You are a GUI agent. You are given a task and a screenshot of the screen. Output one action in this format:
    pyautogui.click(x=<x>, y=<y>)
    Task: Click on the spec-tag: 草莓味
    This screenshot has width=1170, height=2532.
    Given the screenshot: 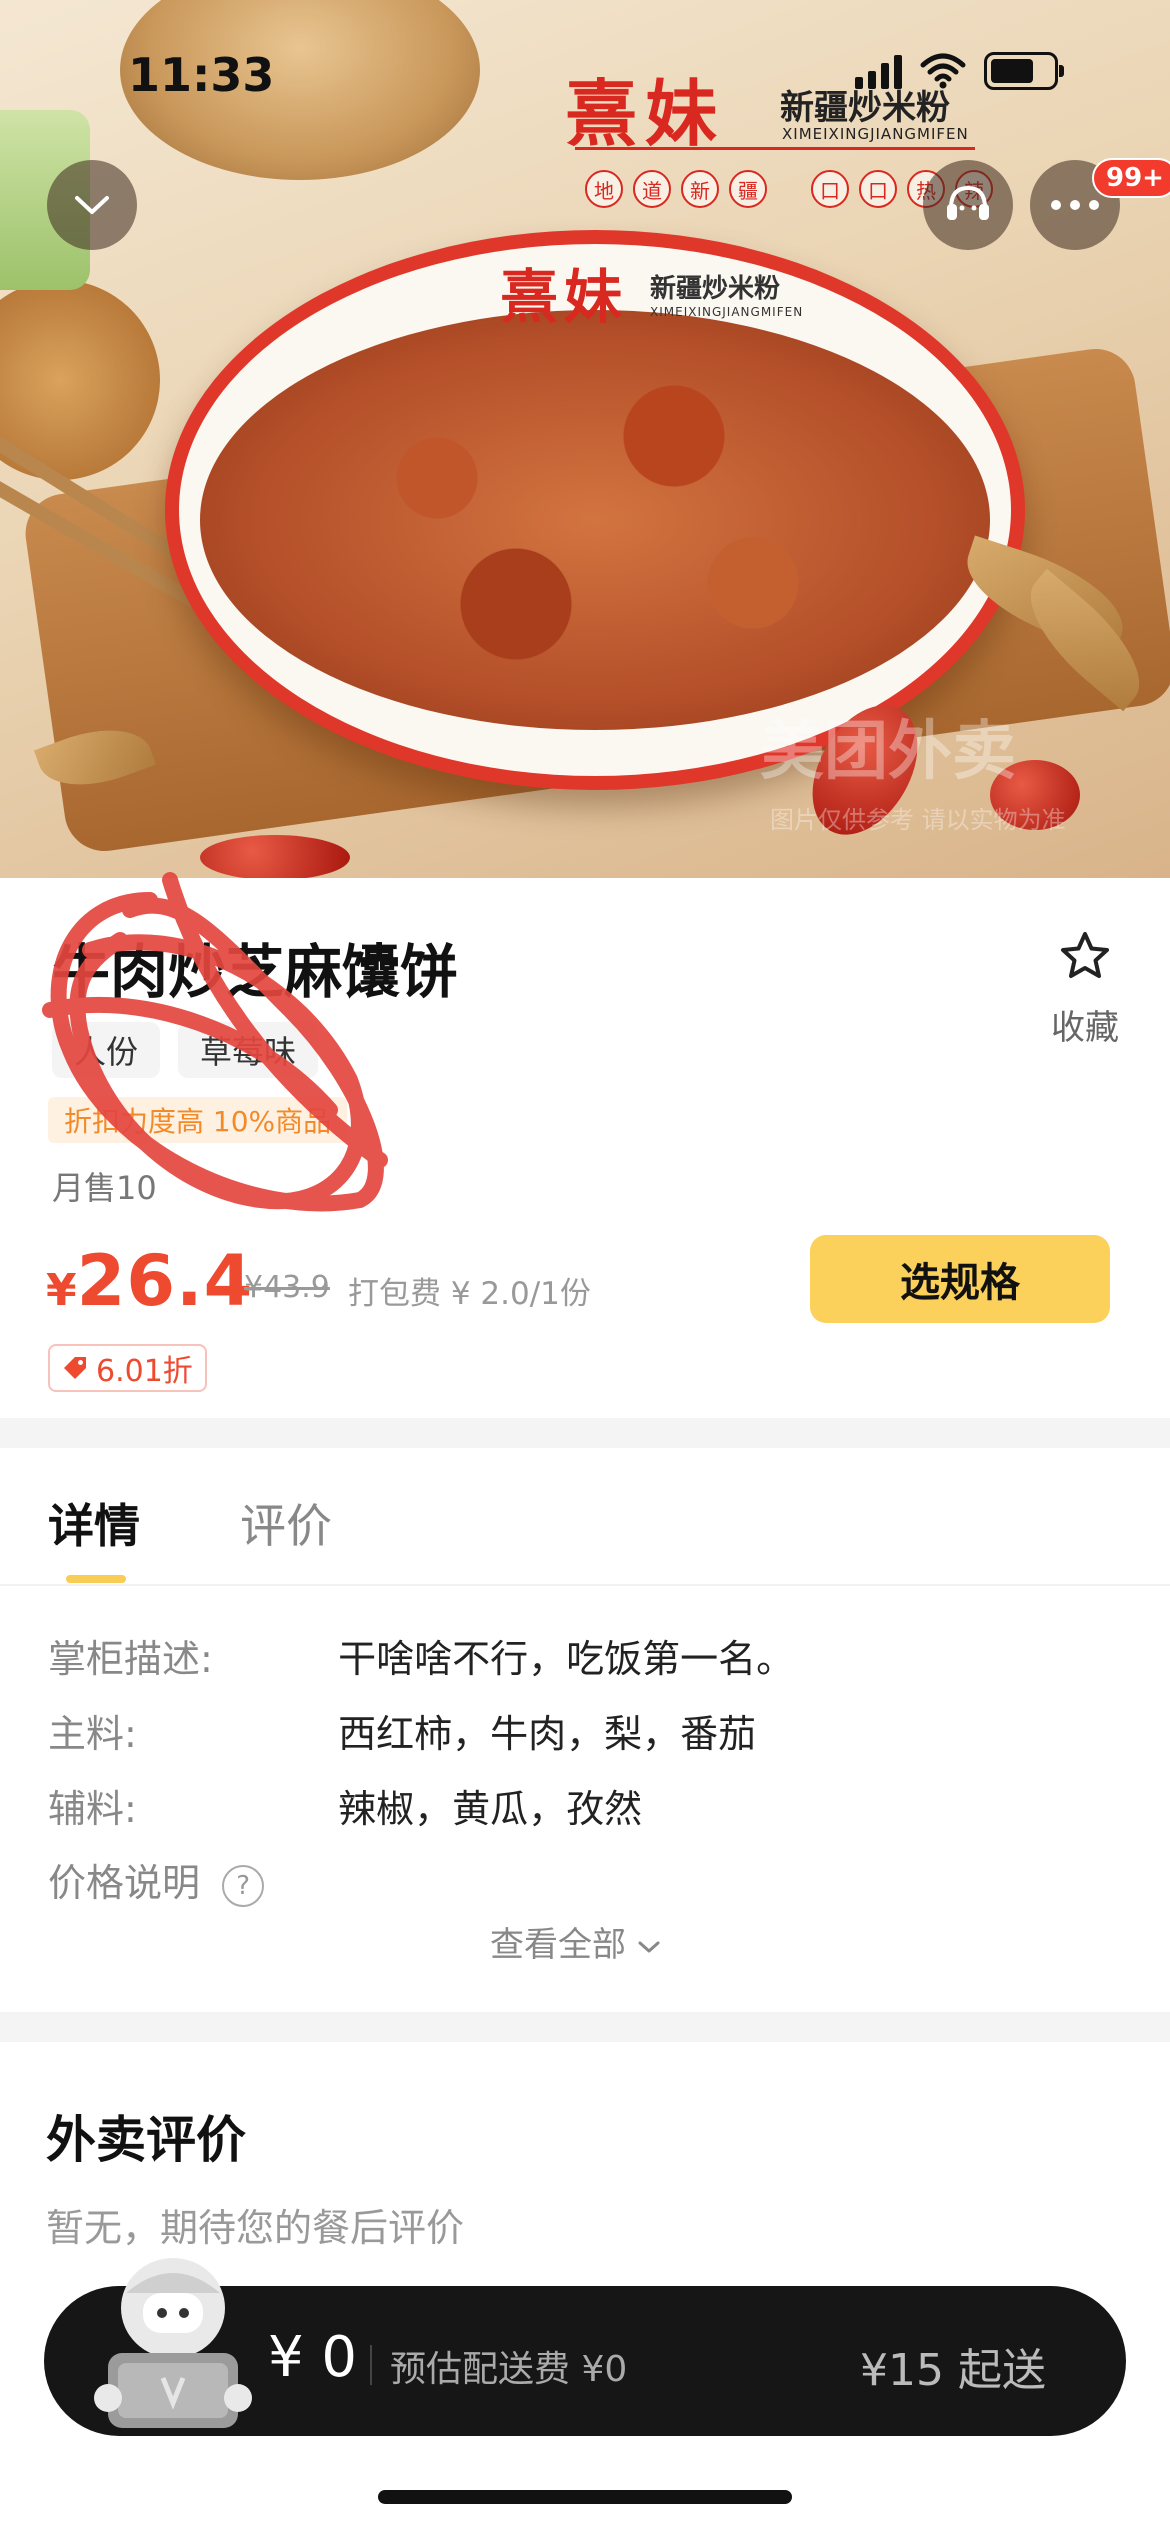 What is the action you would take?
    pyautogui.click(x=248, y=1050)
    